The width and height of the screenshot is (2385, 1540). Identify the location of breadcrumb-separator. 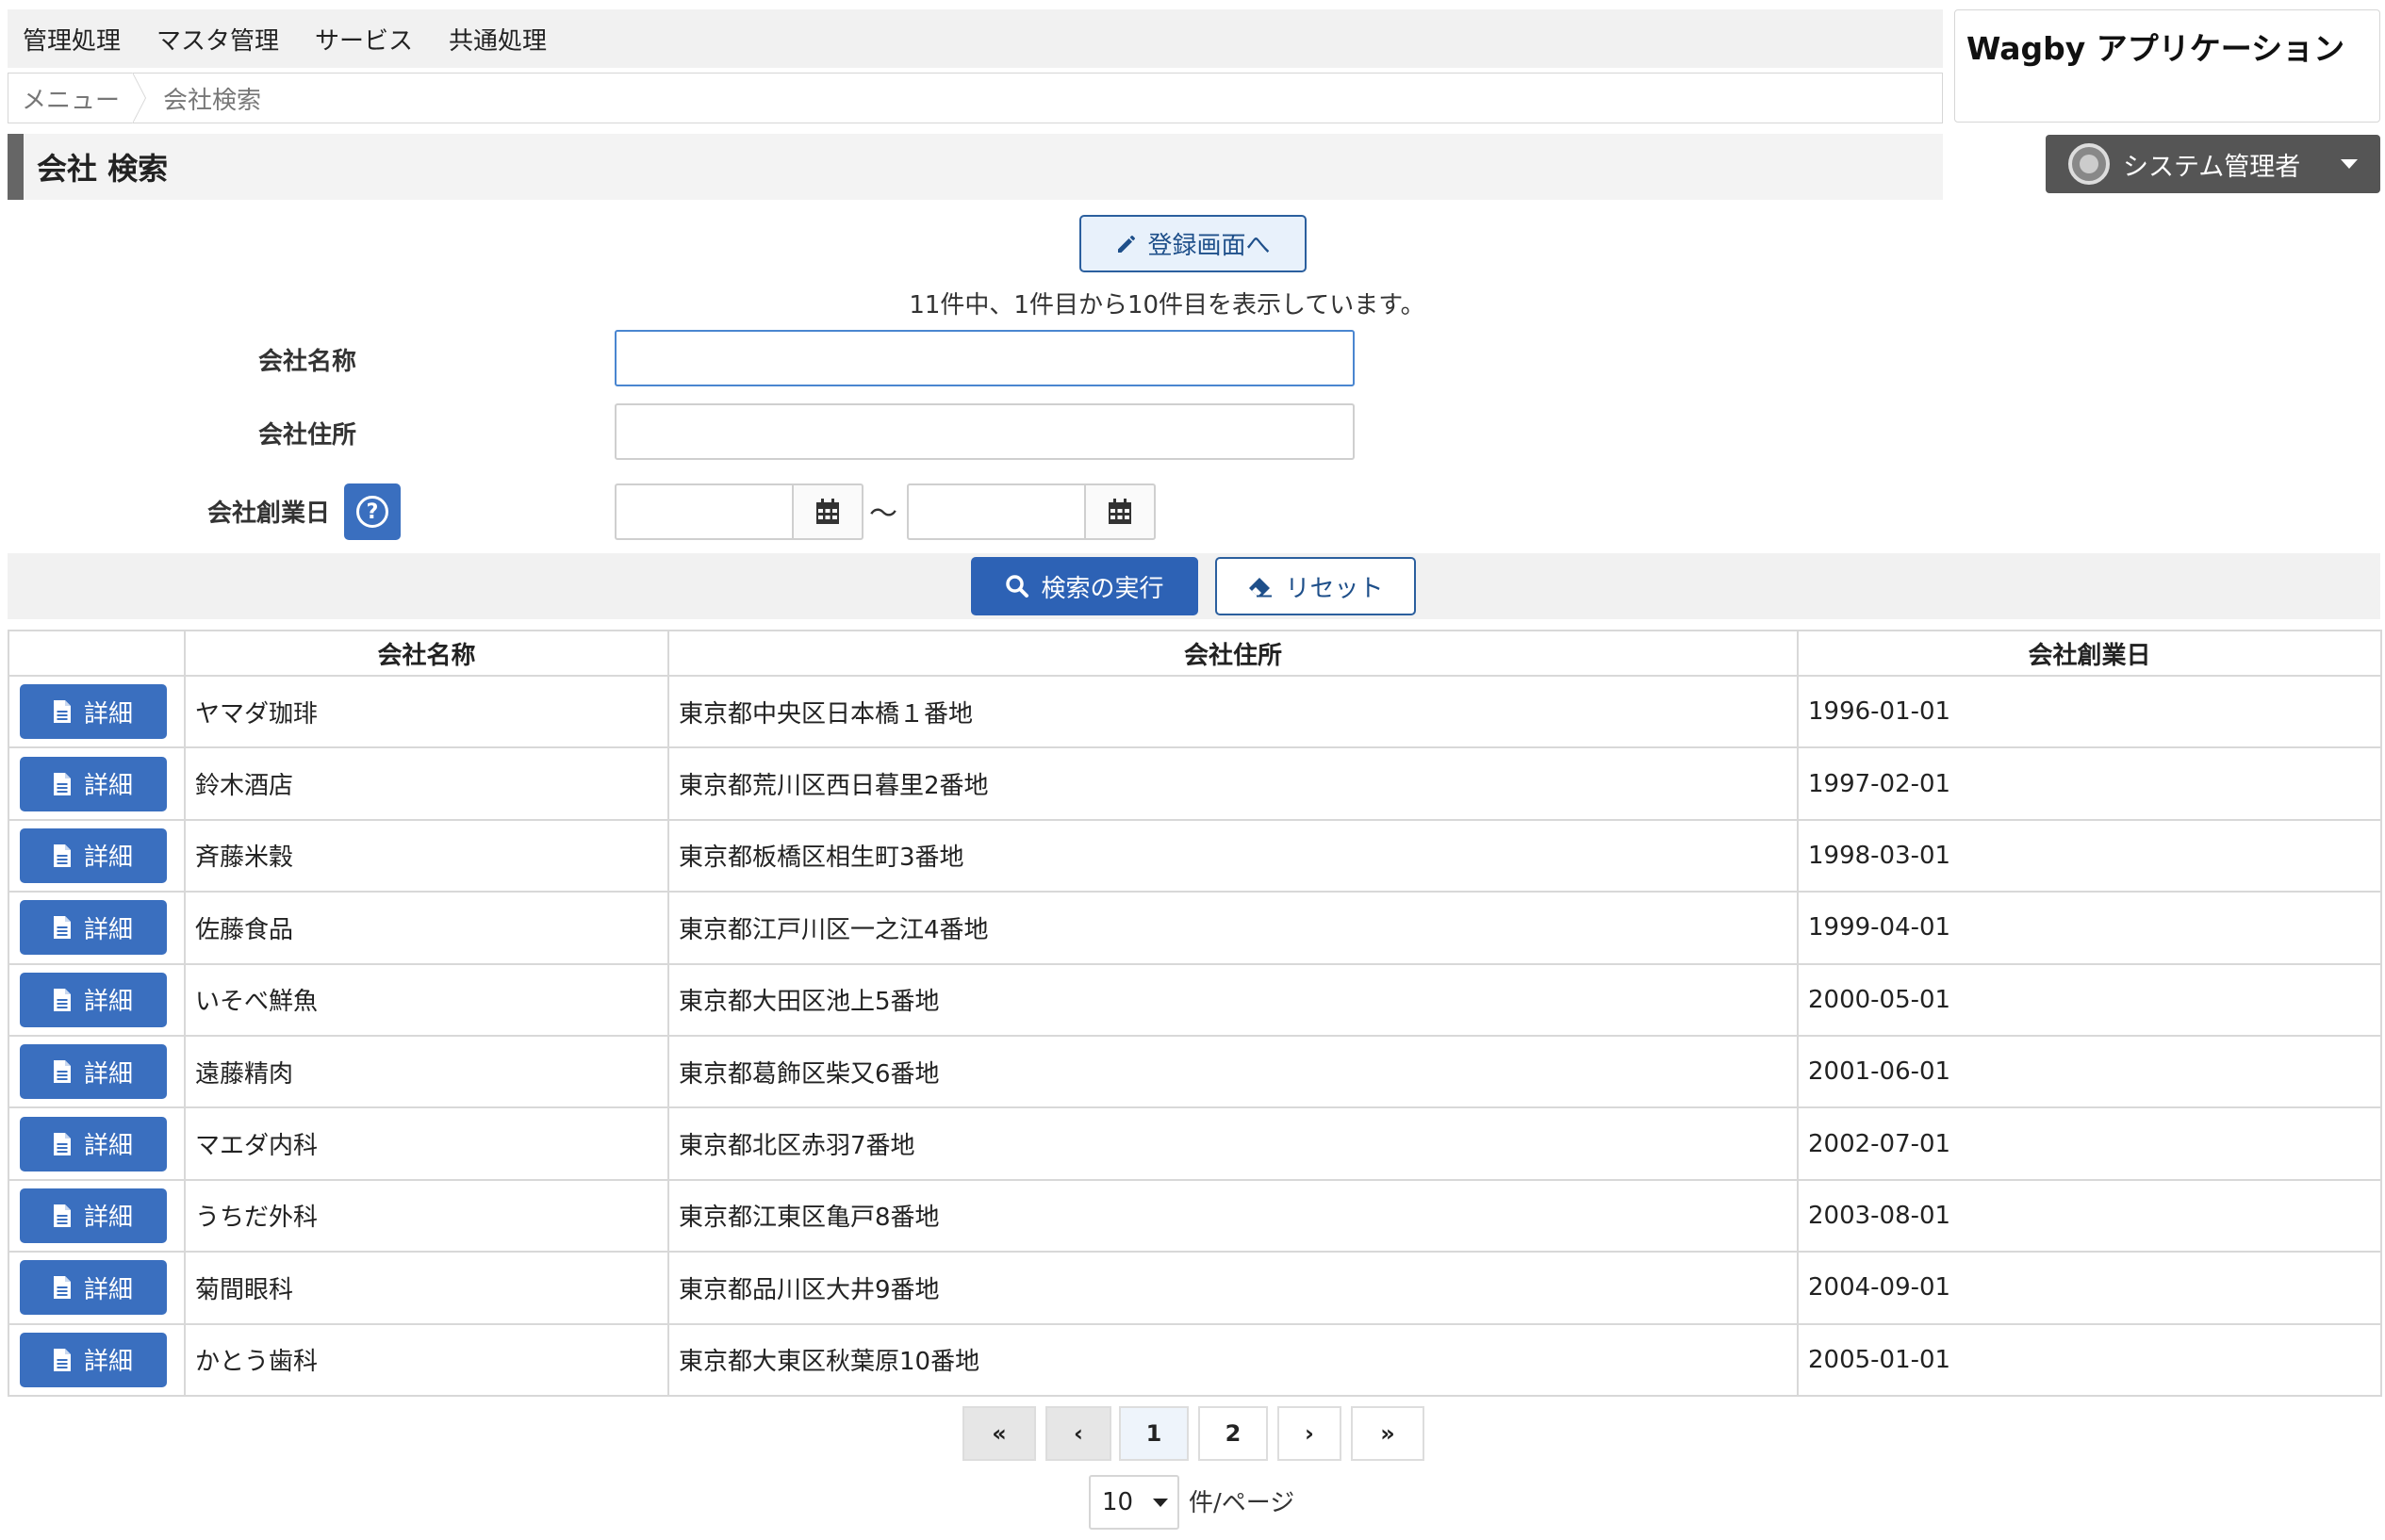
(141, 98).